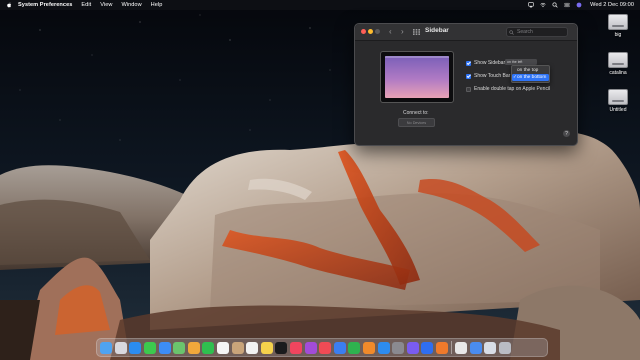  What do you see at coordinates (504, 347) in the screenshot?
I see `trash-icon` at bounding box center [504, 347].